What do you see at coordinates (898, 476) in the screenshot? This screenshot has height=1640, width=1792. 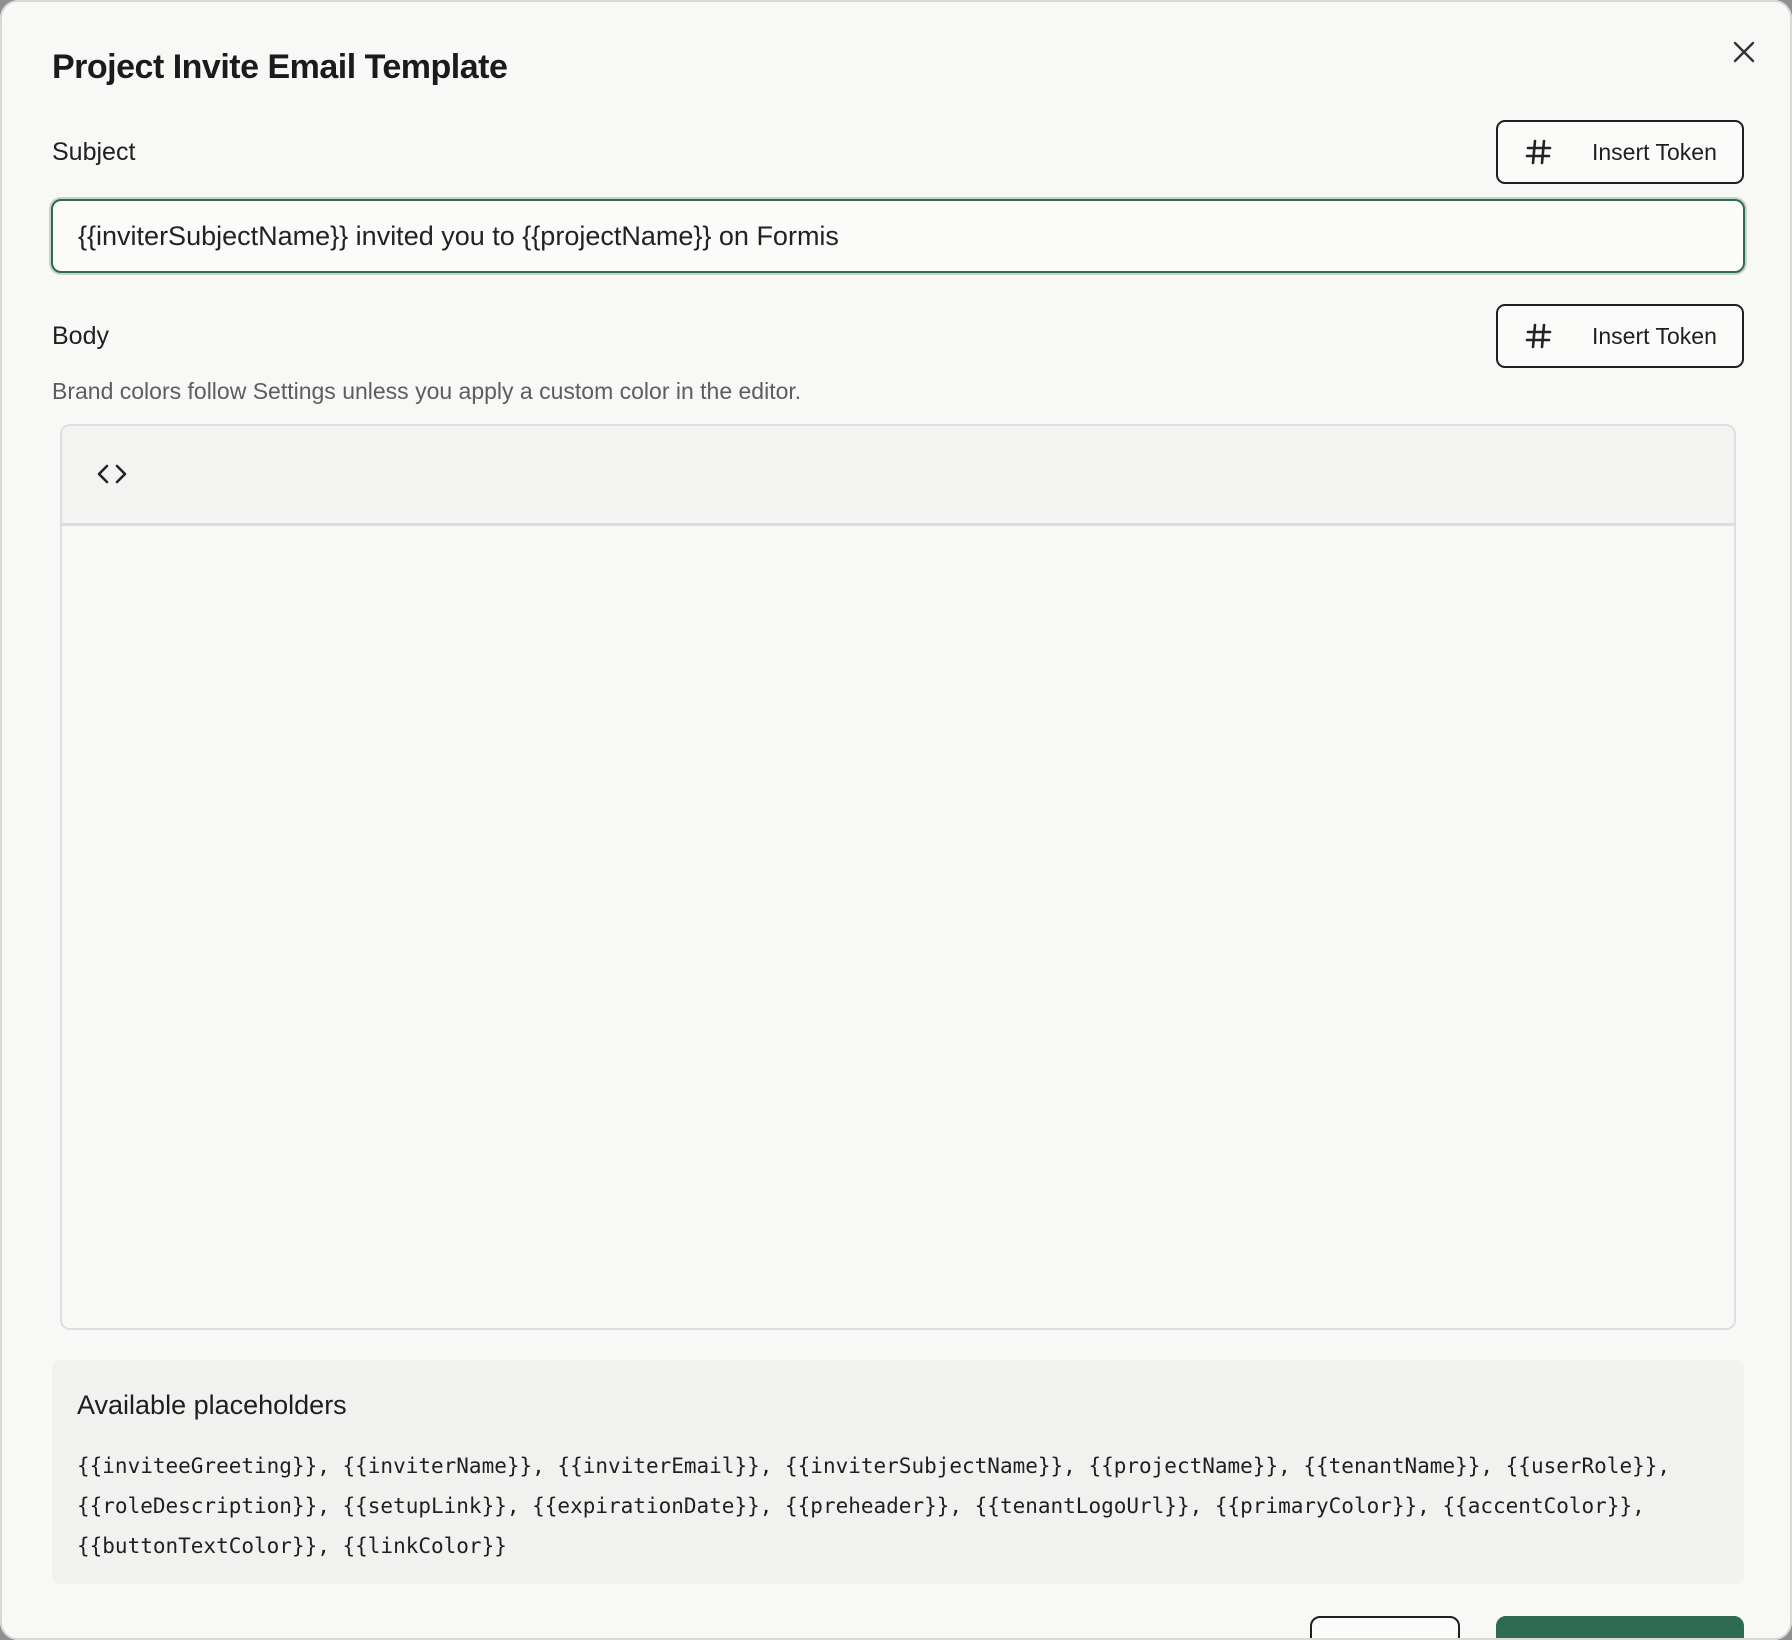 I see `editor-toolbar` at bounding box center [898, 476].